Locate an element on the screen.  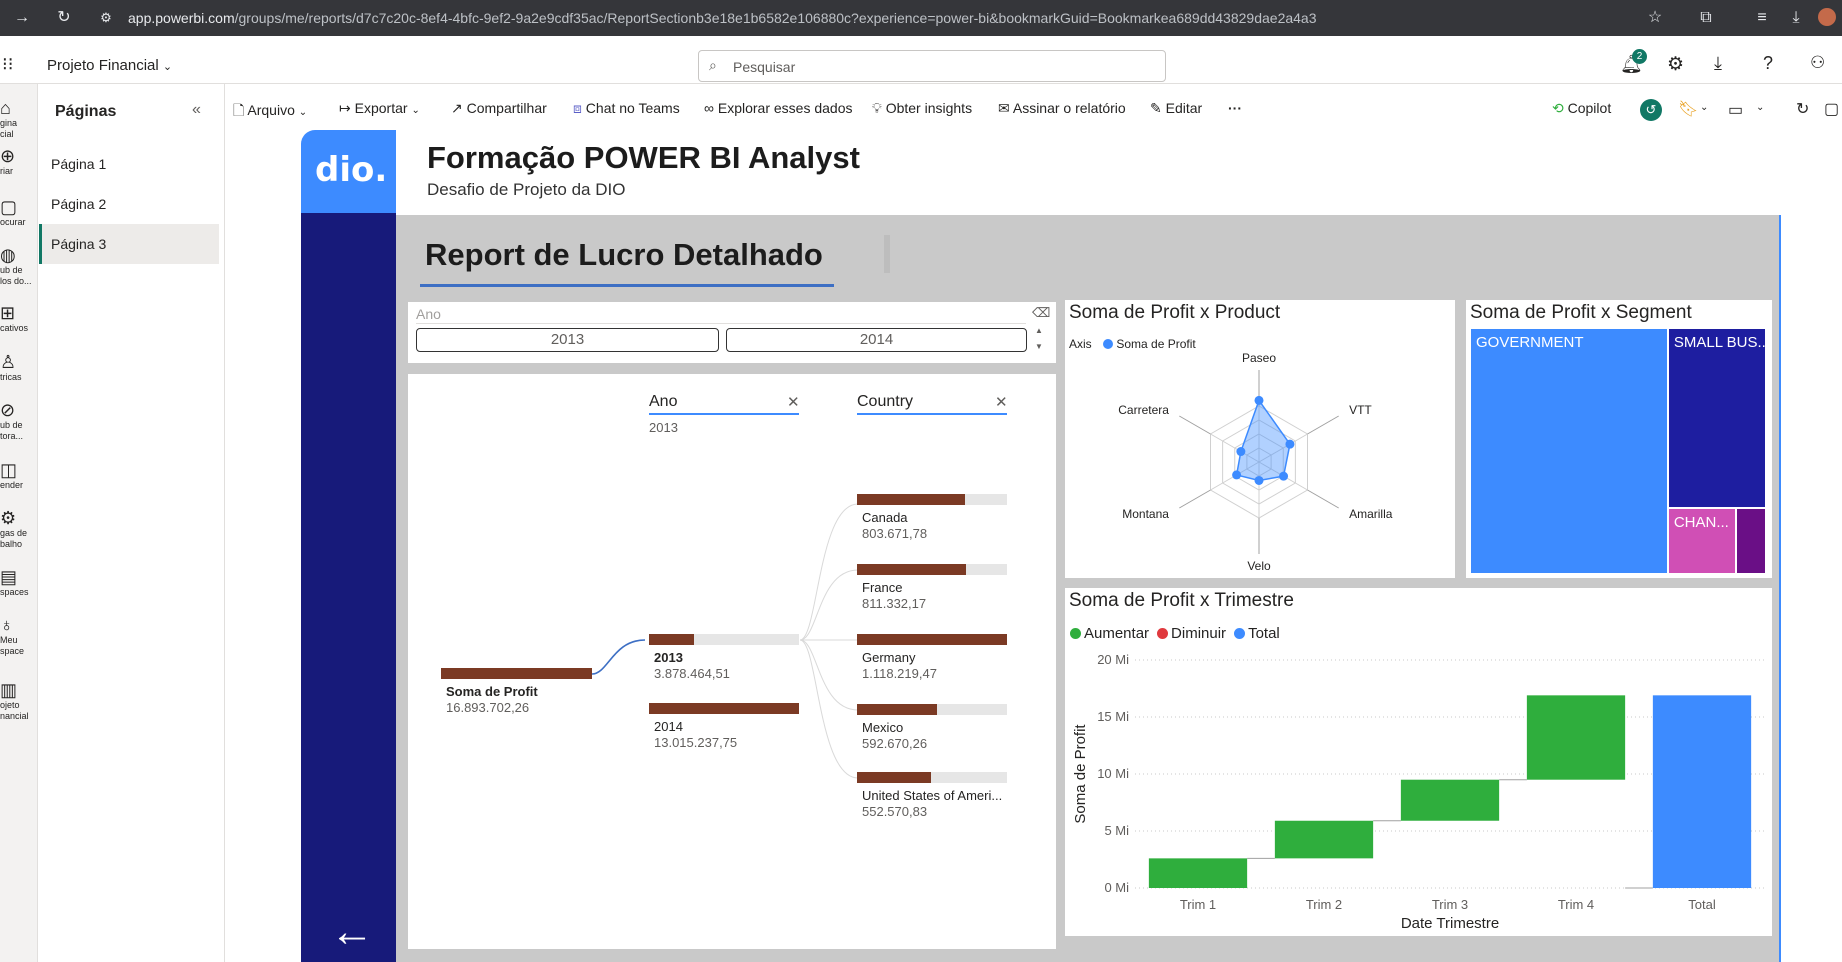
rail-item-label: space is located at coordinates (12, 651).